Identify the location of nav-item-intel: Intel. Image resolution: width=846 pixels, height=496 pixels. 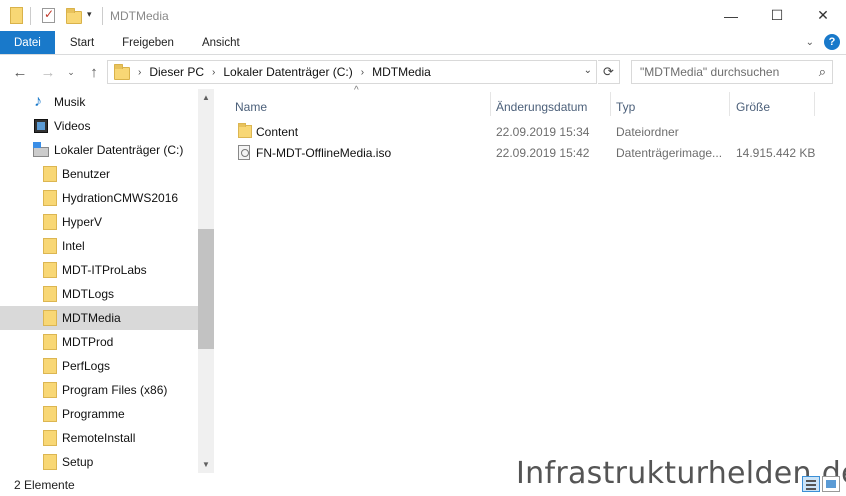
(99, 246).